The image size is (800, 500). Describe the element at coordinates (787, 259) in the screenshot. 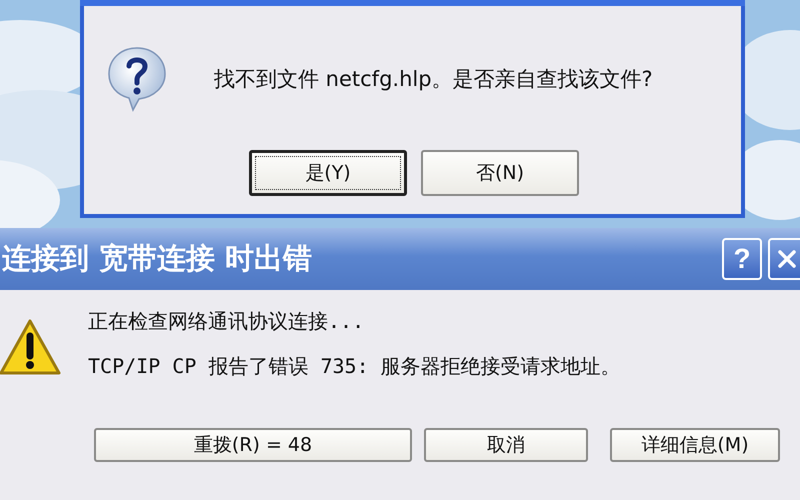

I see `close-icon` at that location.